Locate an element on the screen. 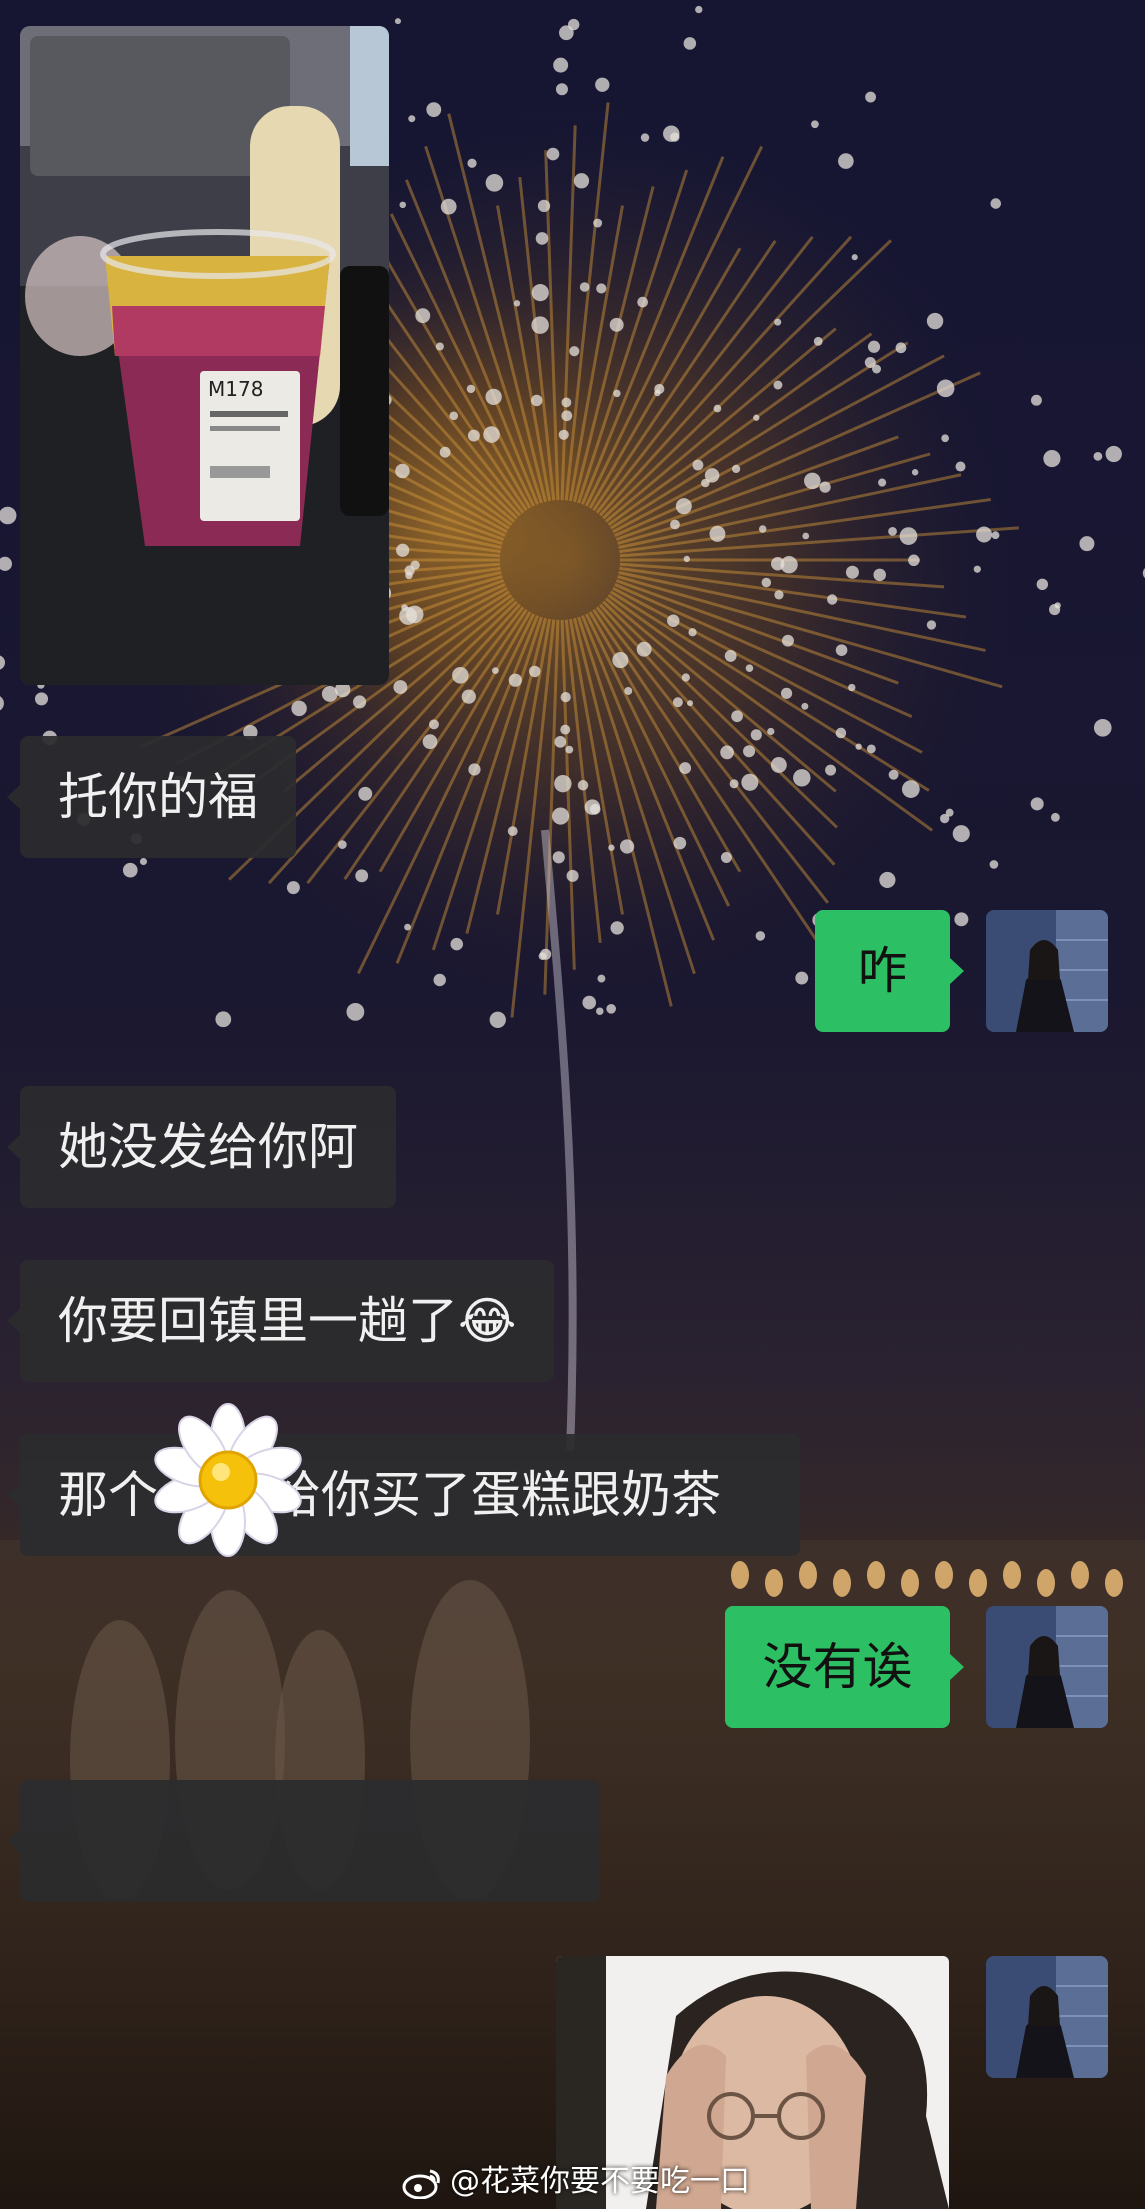  drink-photo-image: M178 is located at coordinates (204, 355).